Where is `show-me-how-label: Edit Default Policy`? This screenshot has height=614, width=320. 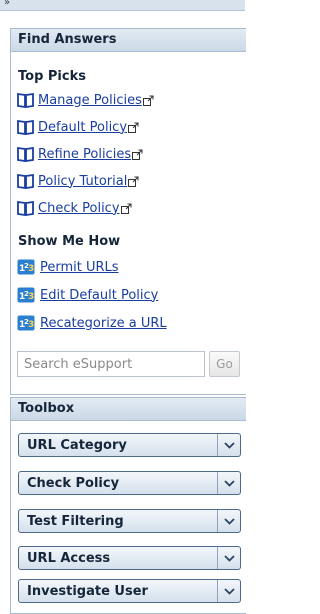 show-me-how-label: Edit Default Policy is located at coordinates (99, 295).